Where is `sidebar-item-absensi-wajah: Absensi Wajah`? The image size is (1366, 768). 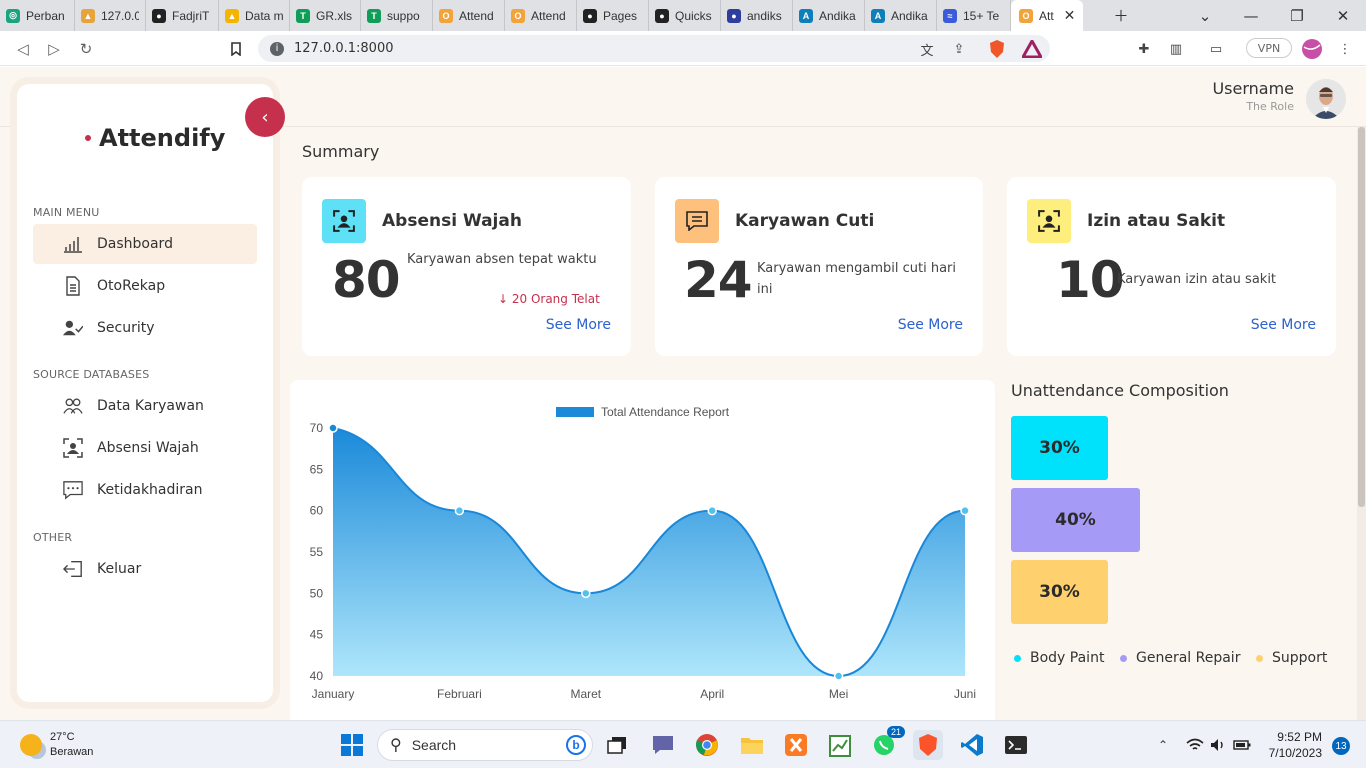
sidebar-item-absensi-wajah: Absensi Wajah is located at coordinates (145, 448).